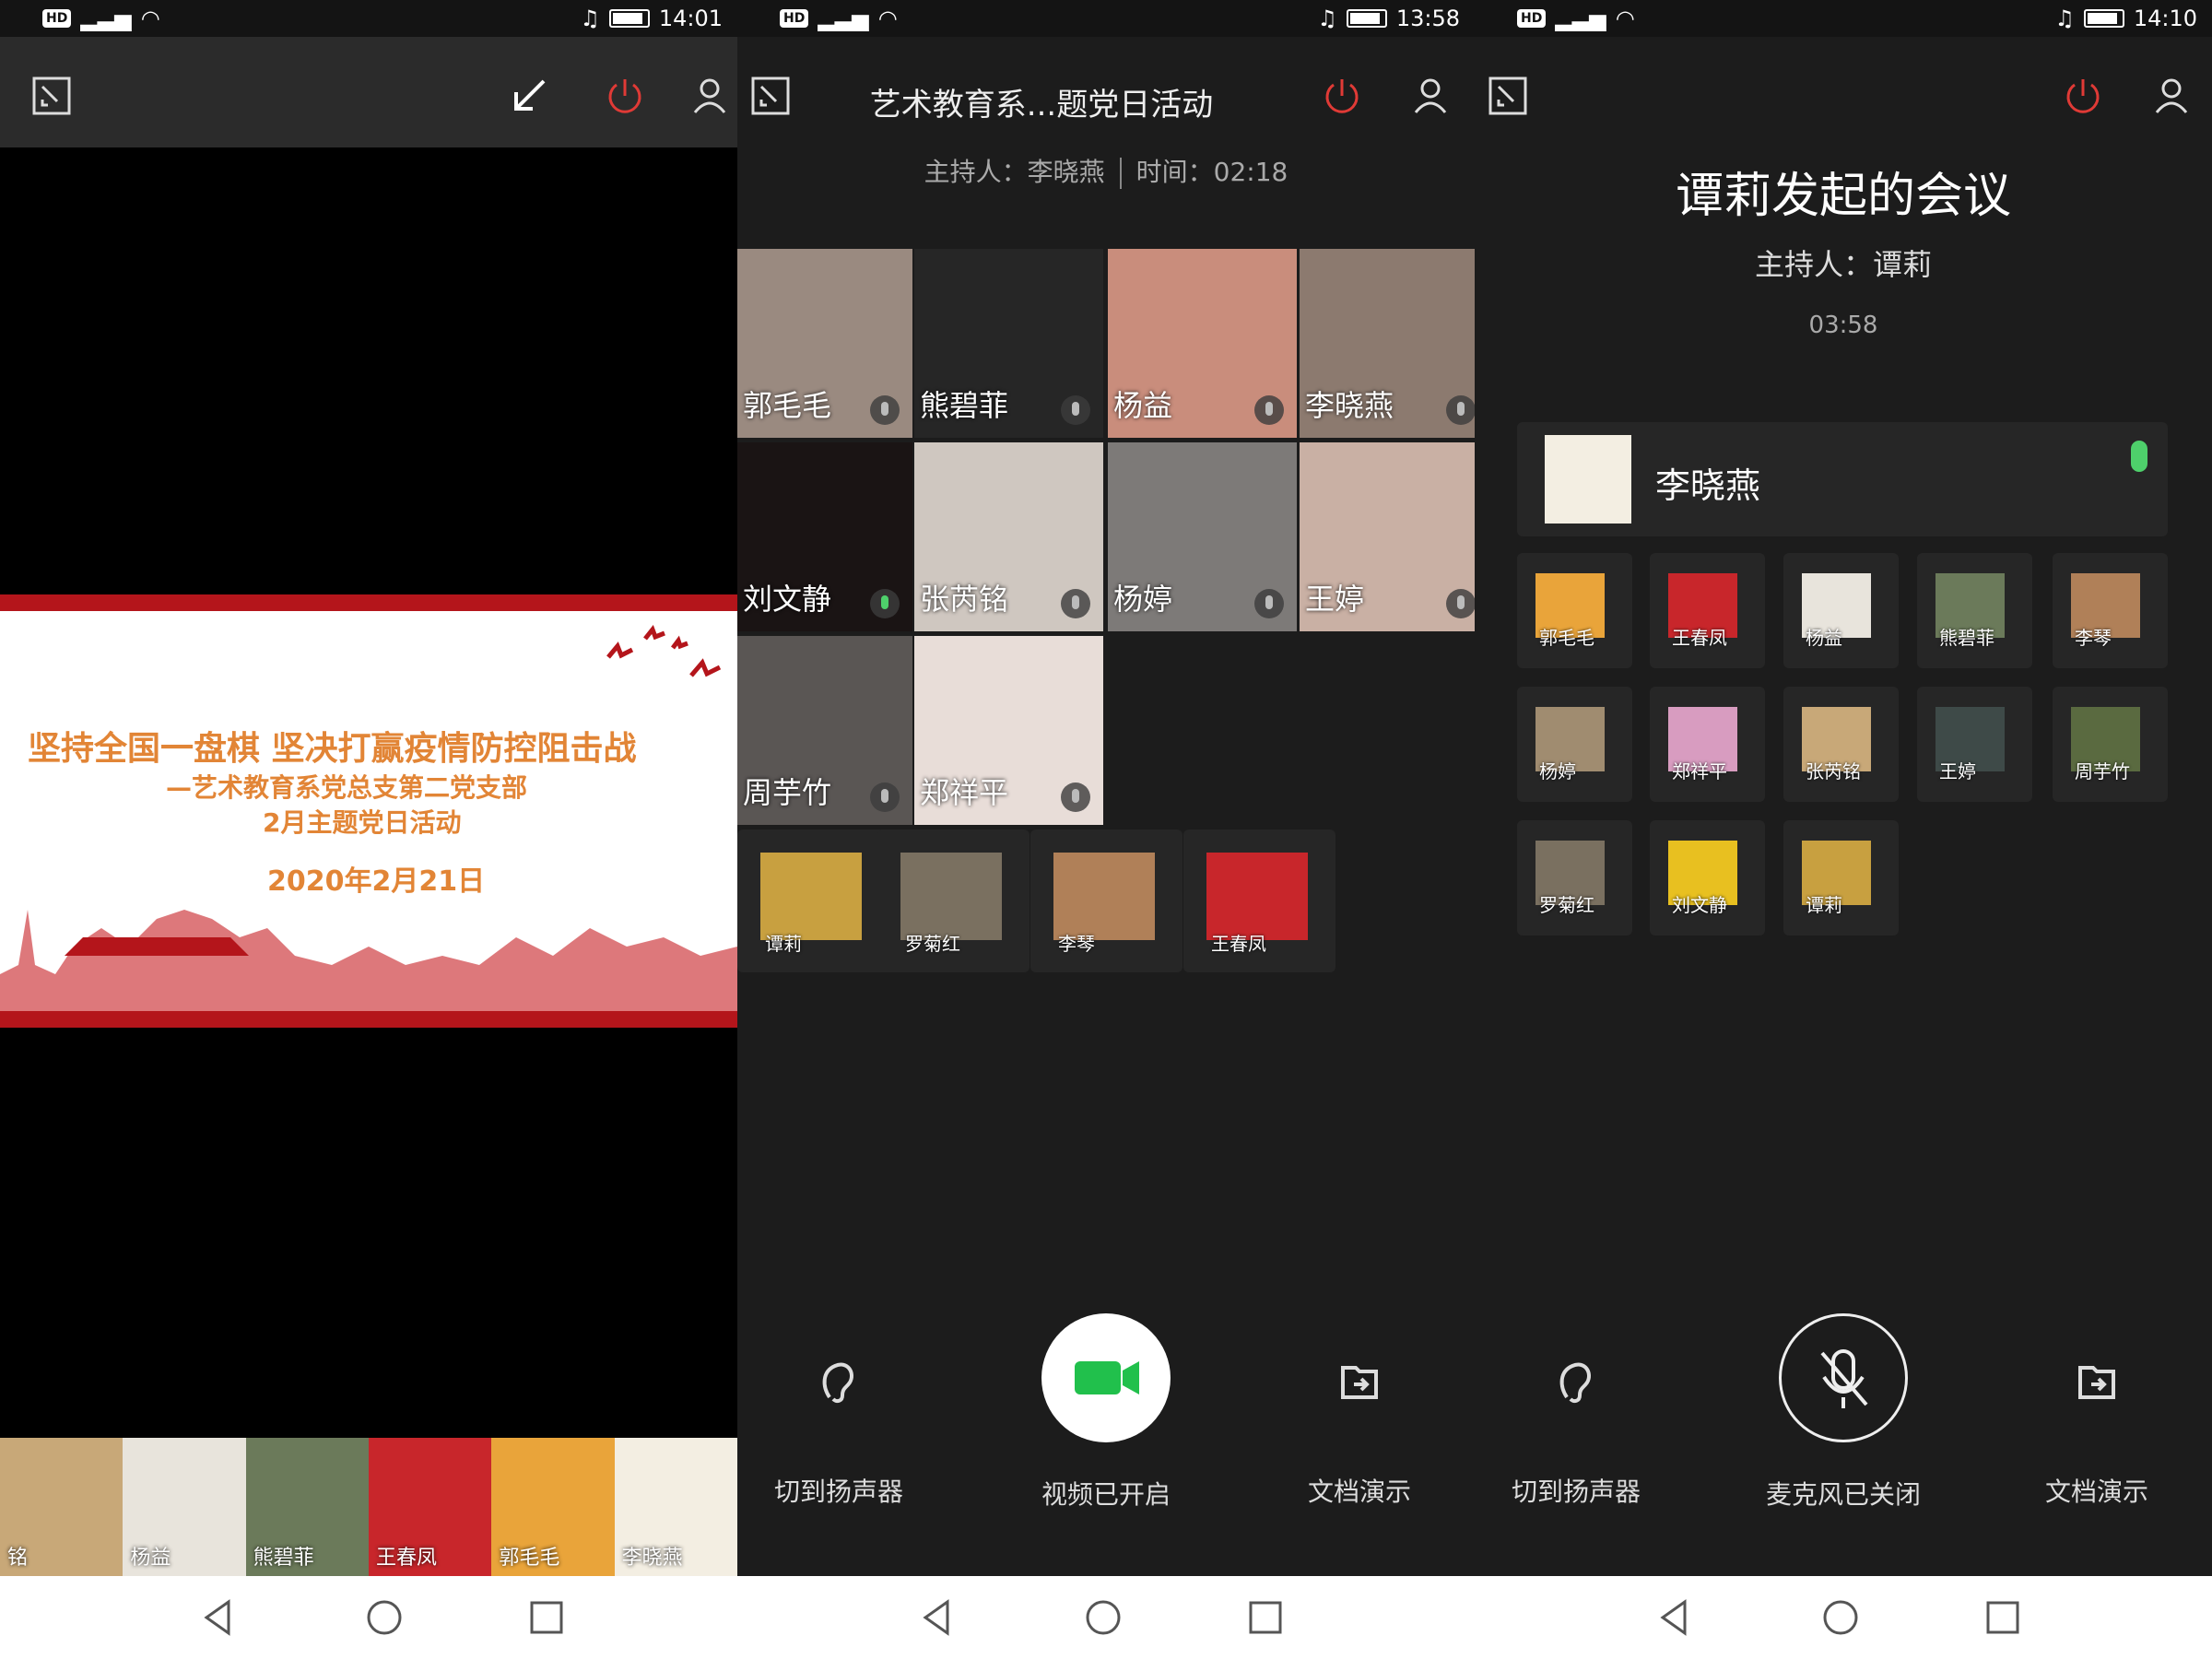  What do you see at coordinates (347, 787) in the screenshot?
I see `slide-subtitle: —艺术教育系党总支第二党支部` at bounding box center [347, 787].